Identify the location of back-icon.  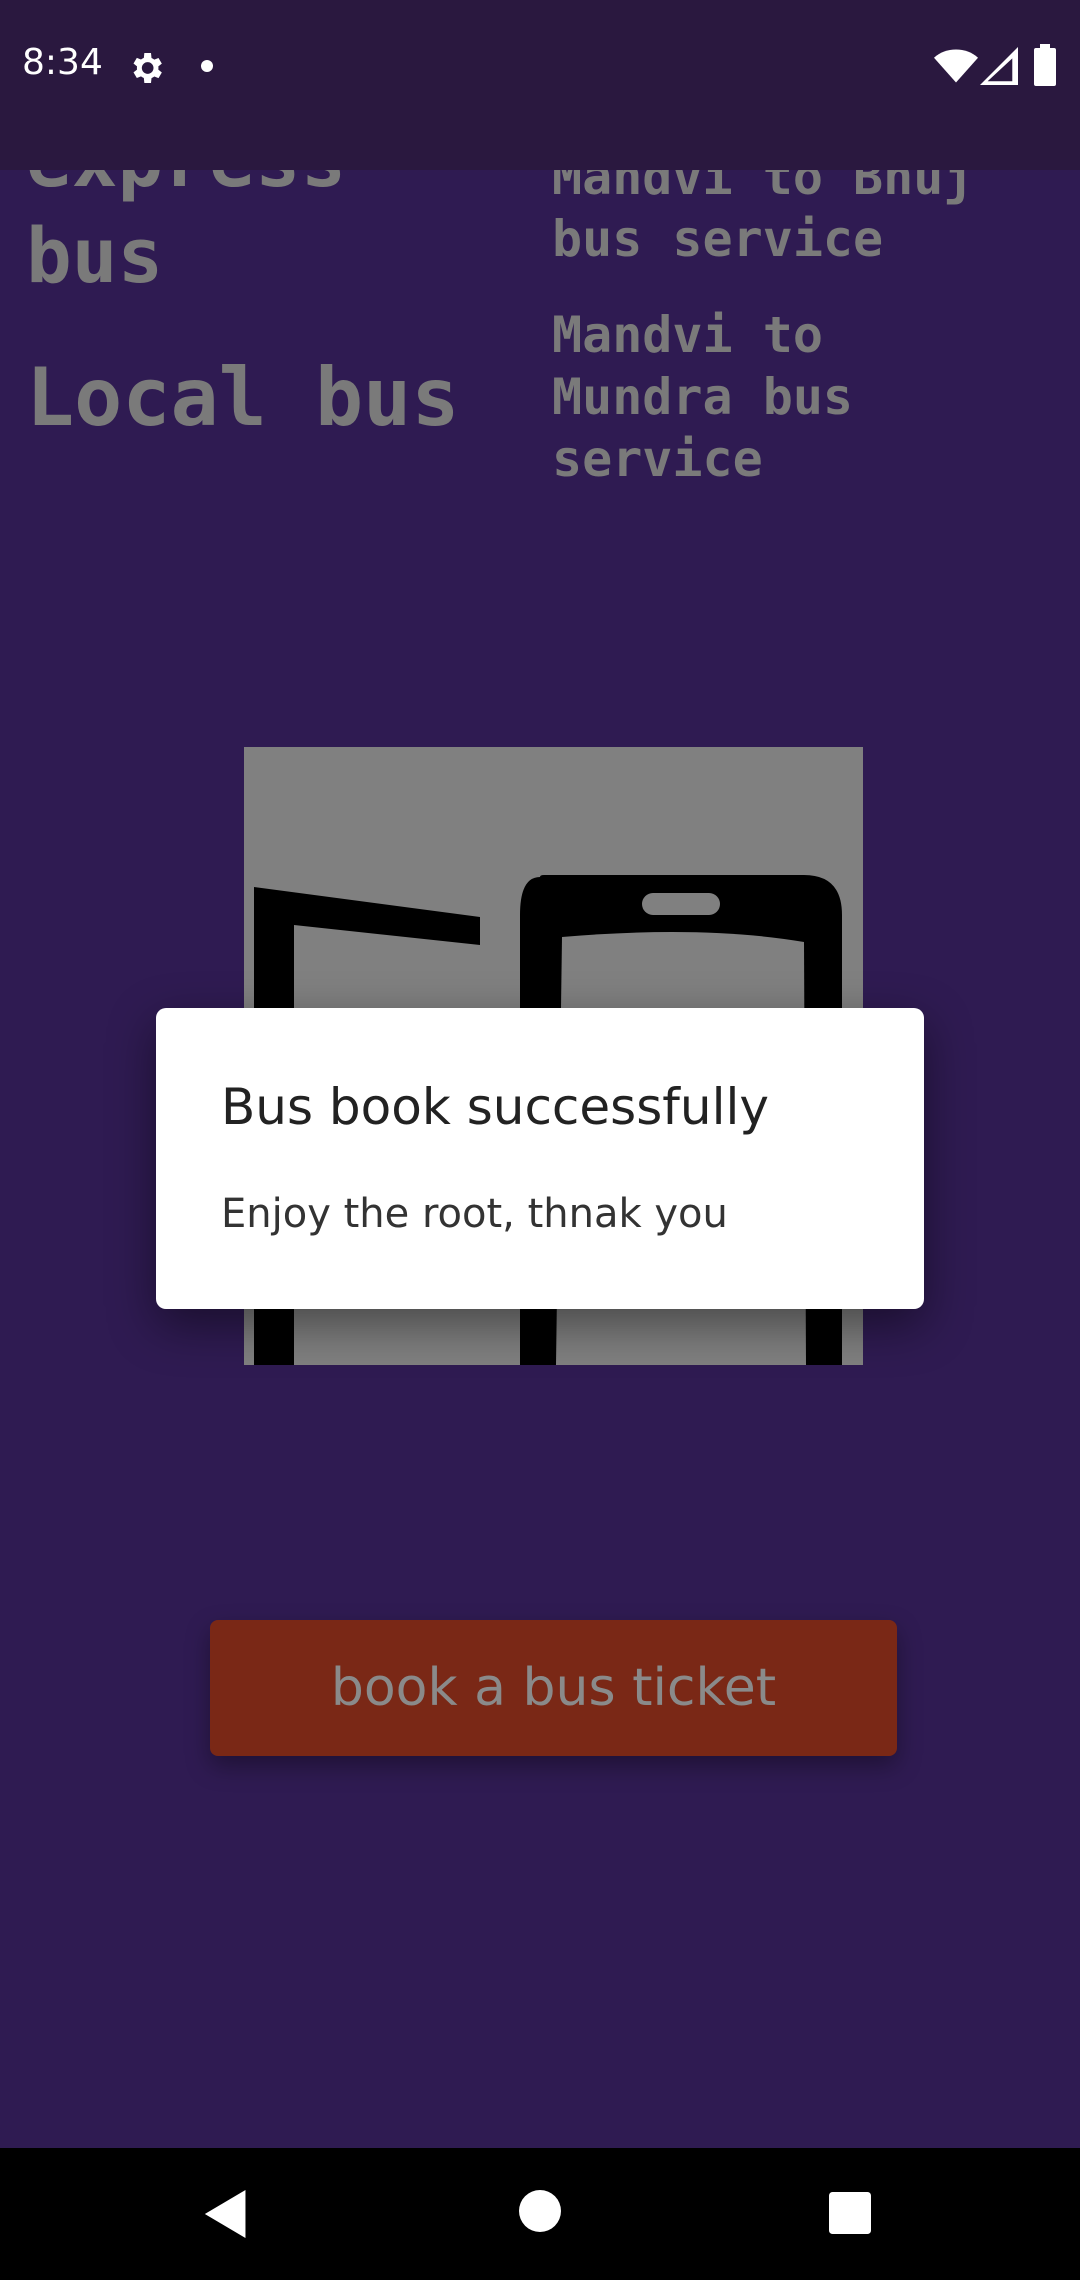
(227, 2214).